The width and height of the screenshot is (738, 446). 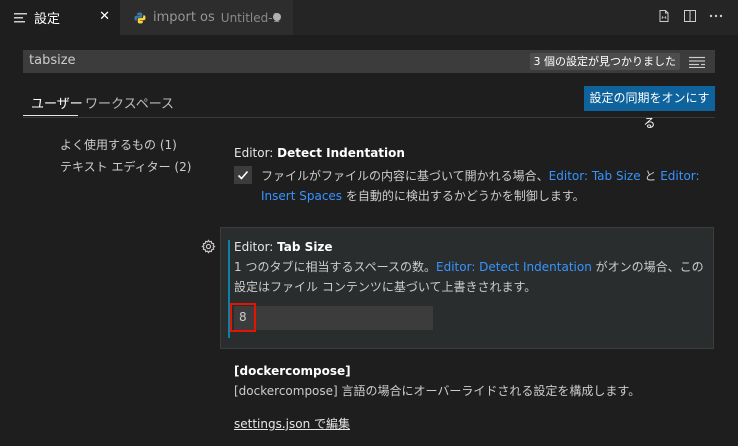 What do you see at coordinates (125, 148) in the screenshot?
I see `toc-item-commonly-used: よく使用するもの (1)` at bounding box center [125, 148].